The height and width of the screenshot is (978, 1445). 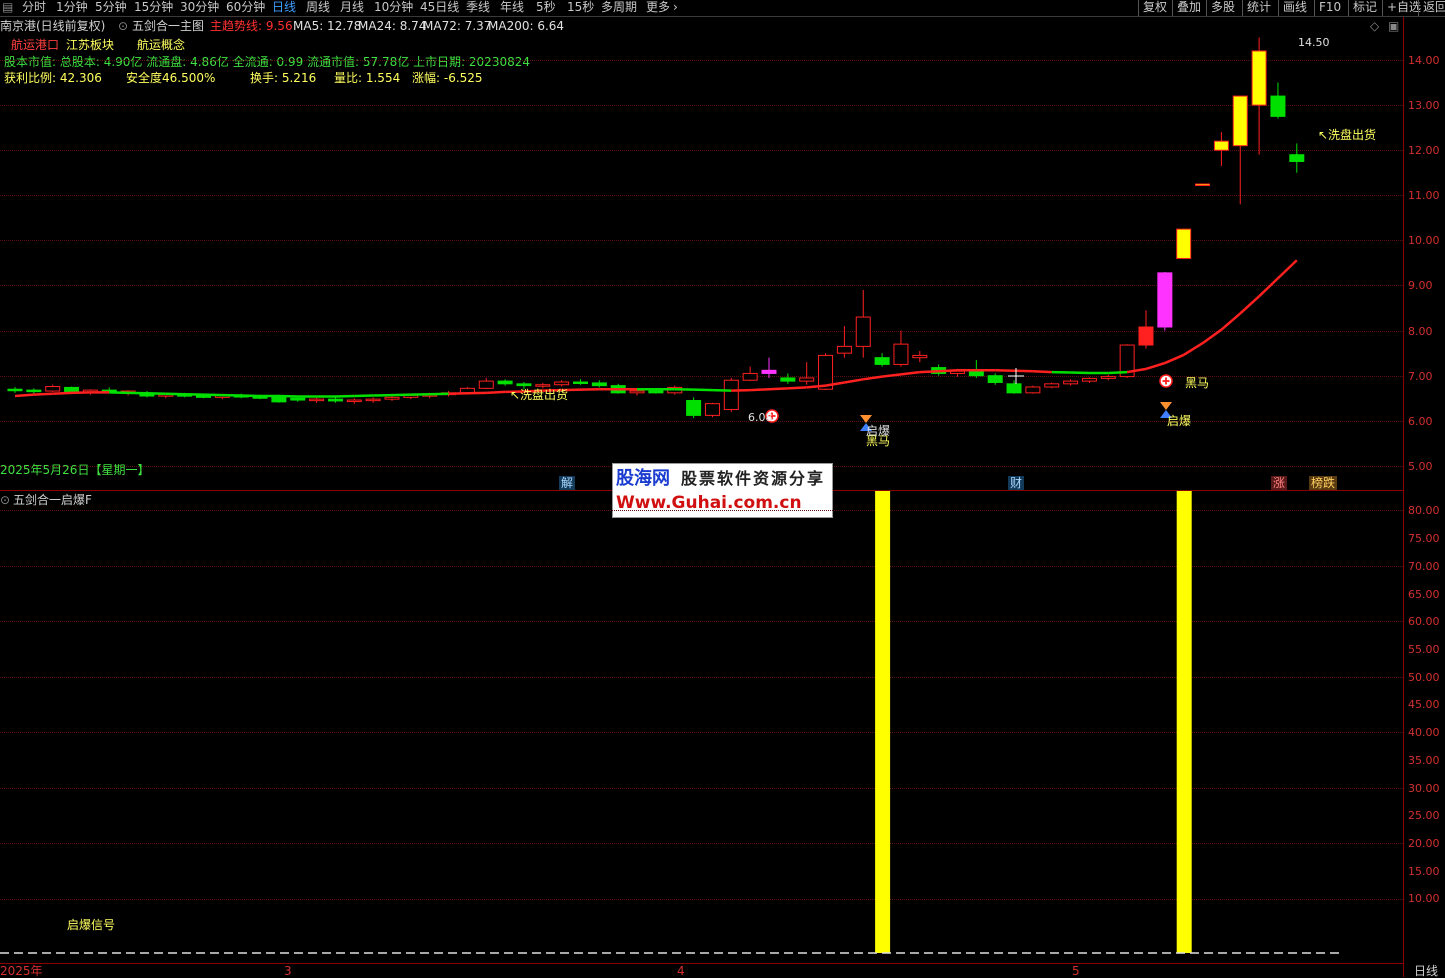 What do you see at coordinates (580, 8) in the screenshot?
I see `period-15sec: 15秒` at bounding box center [580, 8].